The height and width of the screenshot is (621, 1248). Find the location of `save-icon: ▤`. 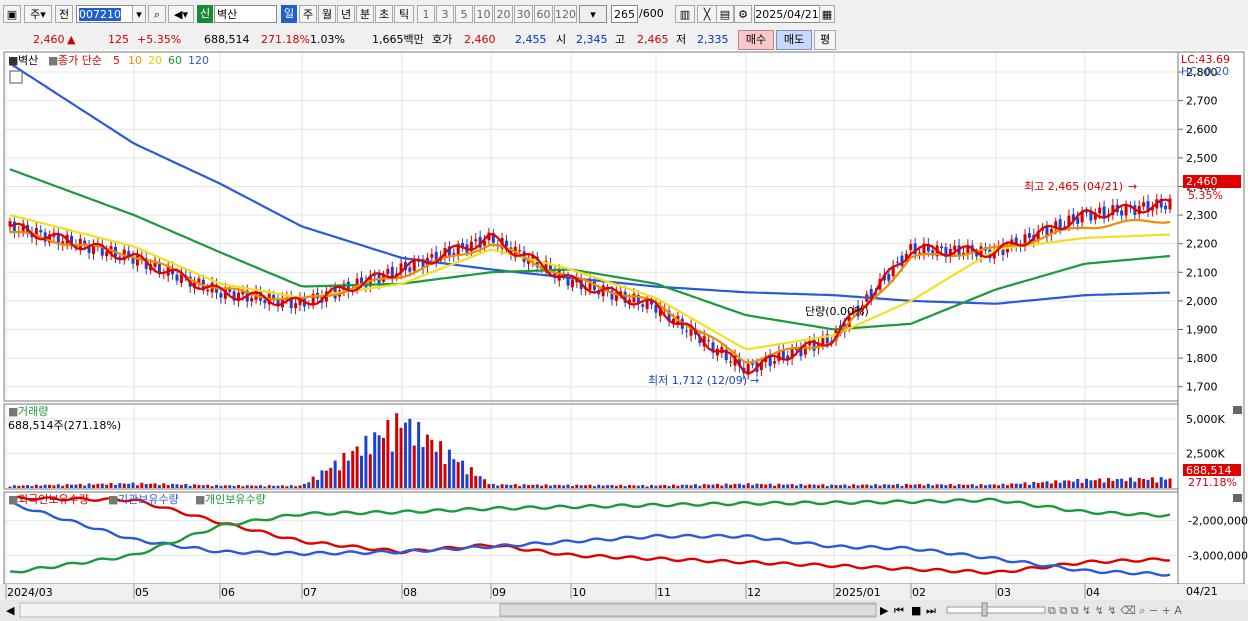

save-icon: ▤ is located at coordinates (725, 14).